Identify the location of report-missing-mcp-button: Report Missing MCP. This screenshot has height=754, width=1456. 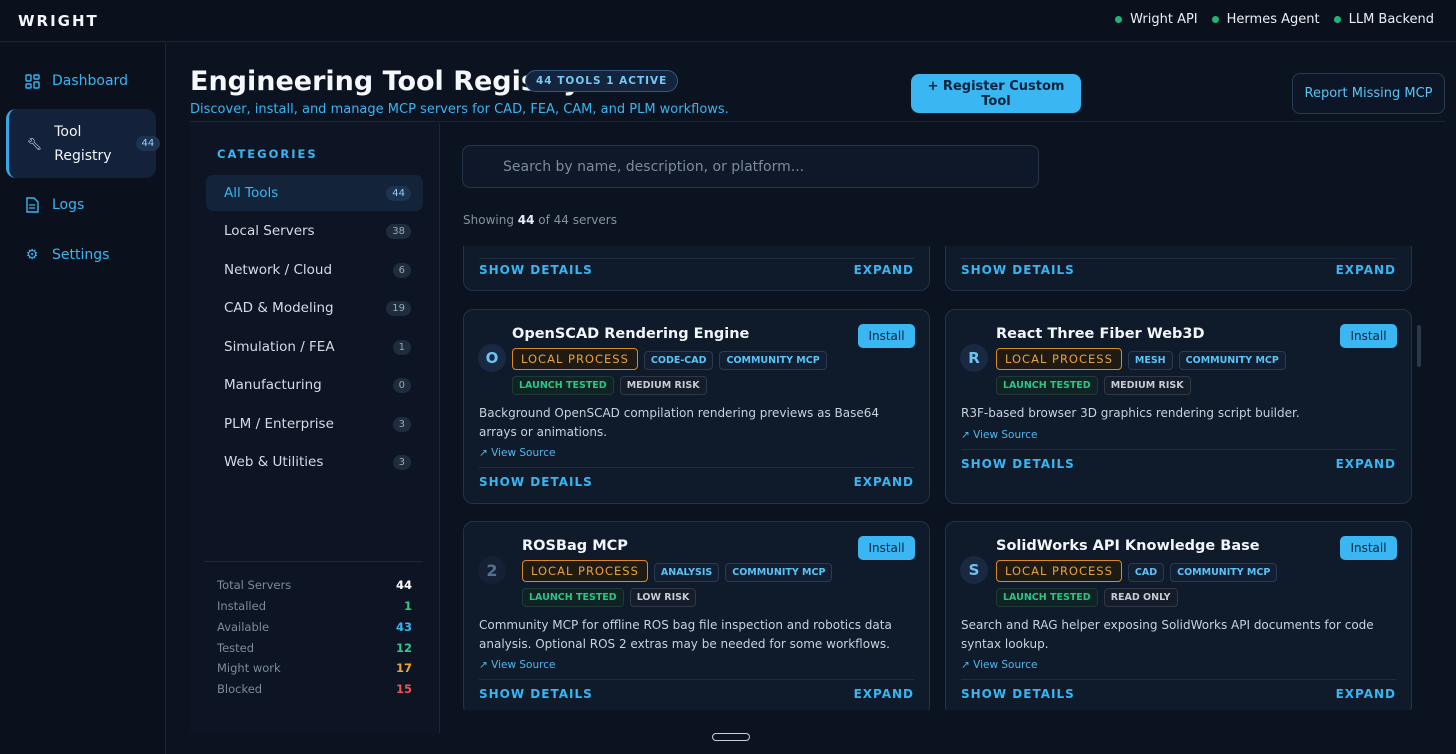
(1368, 93).